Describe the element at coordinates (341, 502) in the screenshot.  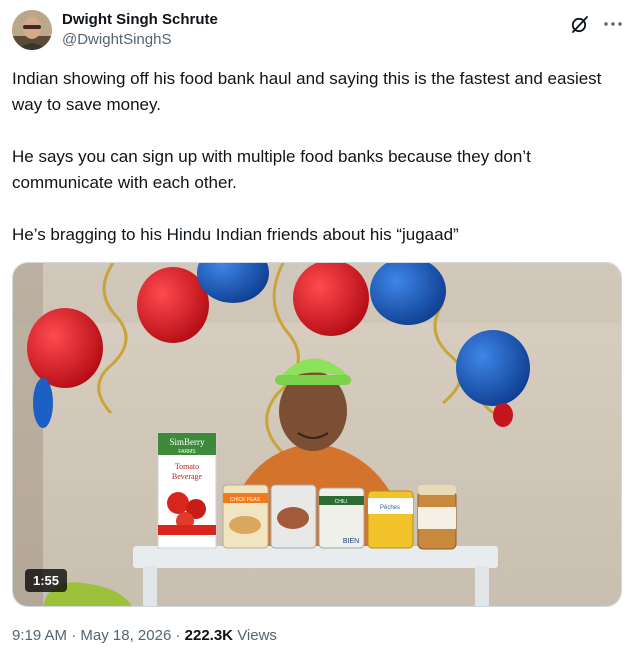
I see `can-label-3: CHILI` at that location.